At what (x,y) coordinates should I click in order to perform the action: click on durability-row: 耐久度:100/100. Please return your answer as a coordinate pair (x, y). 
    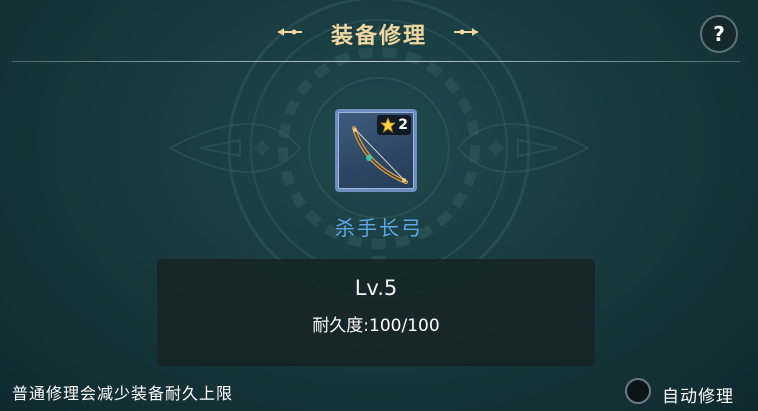
    Looking at the image, I should click on (376, 323).